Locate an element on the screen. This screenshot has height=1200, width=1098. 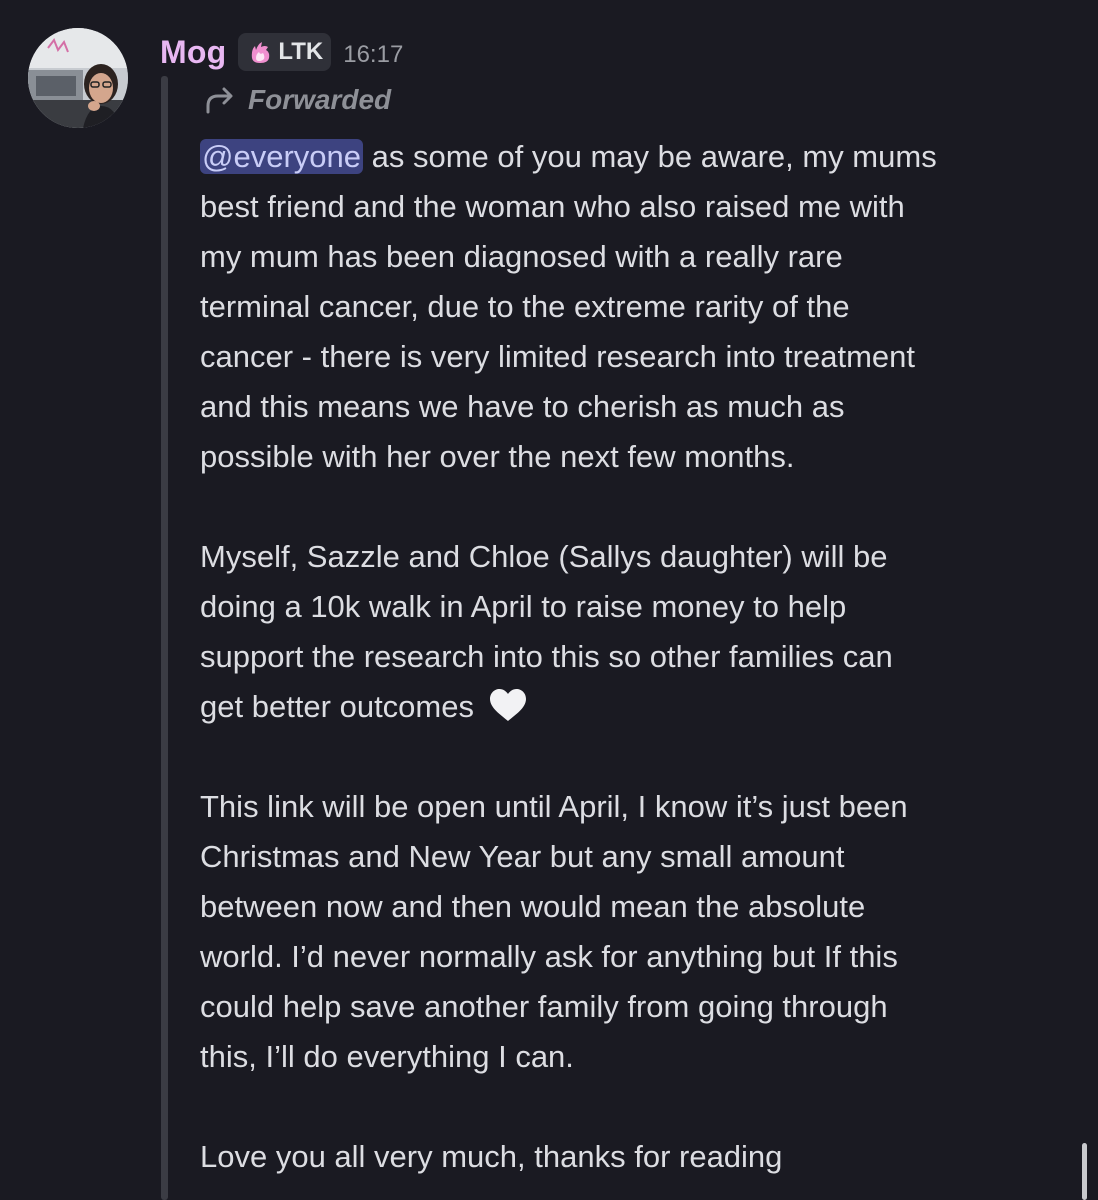
text-line: get better outcomes is located at coordinates (630, 707).